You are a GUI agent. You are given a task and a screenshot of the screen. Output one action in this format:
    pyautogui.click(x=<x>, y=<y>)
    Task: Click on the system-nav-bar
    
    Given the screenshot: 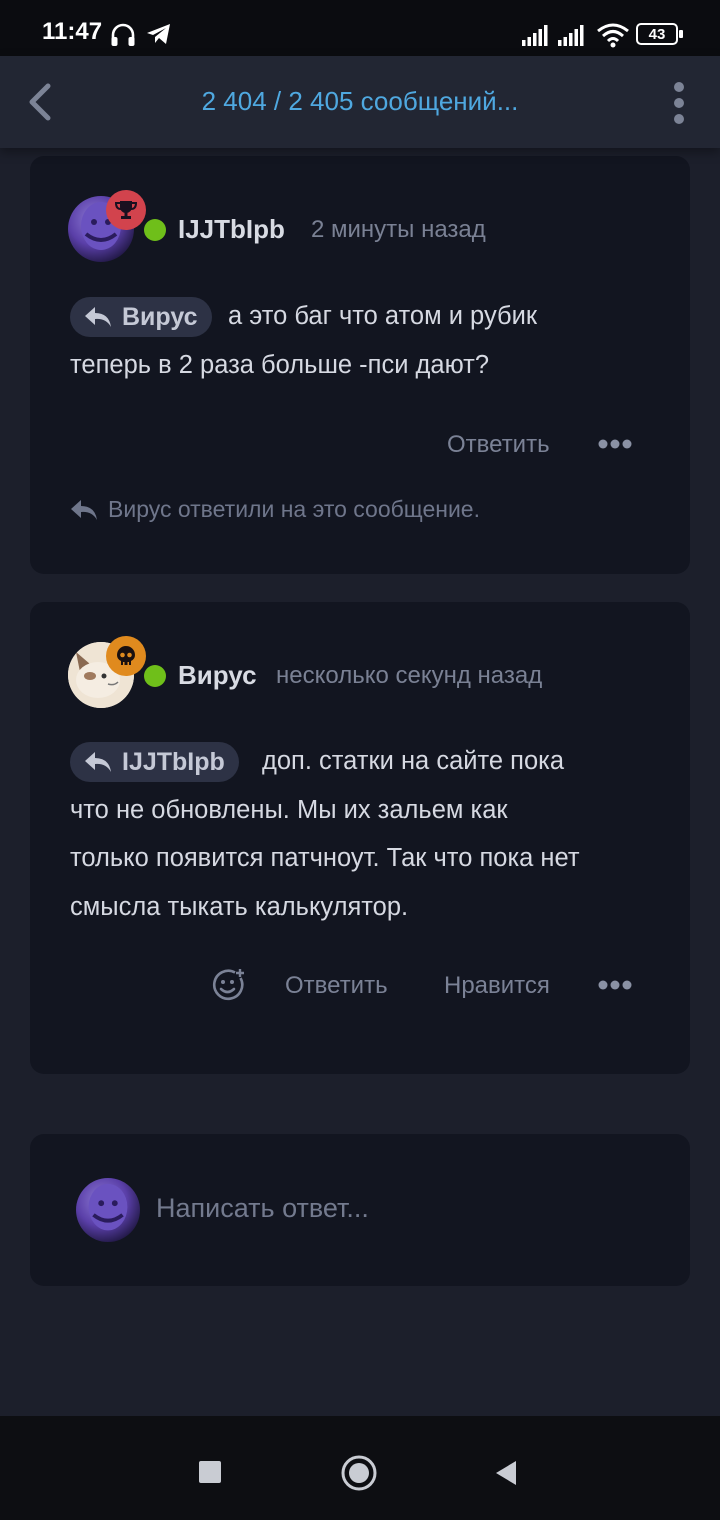 What is the action you would take?
    pyautogui.click(x=360, y=1468)
    